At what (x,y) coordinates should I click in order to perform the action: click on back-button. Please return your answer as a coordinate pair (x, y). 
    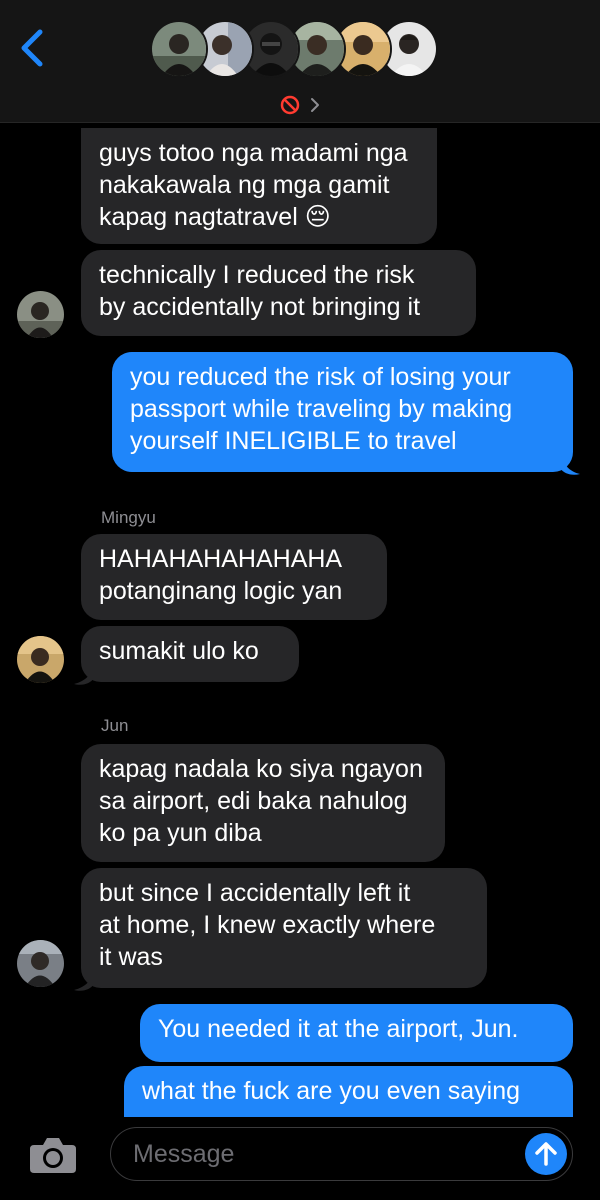
    Looking at the image, I should click on (32, 48).